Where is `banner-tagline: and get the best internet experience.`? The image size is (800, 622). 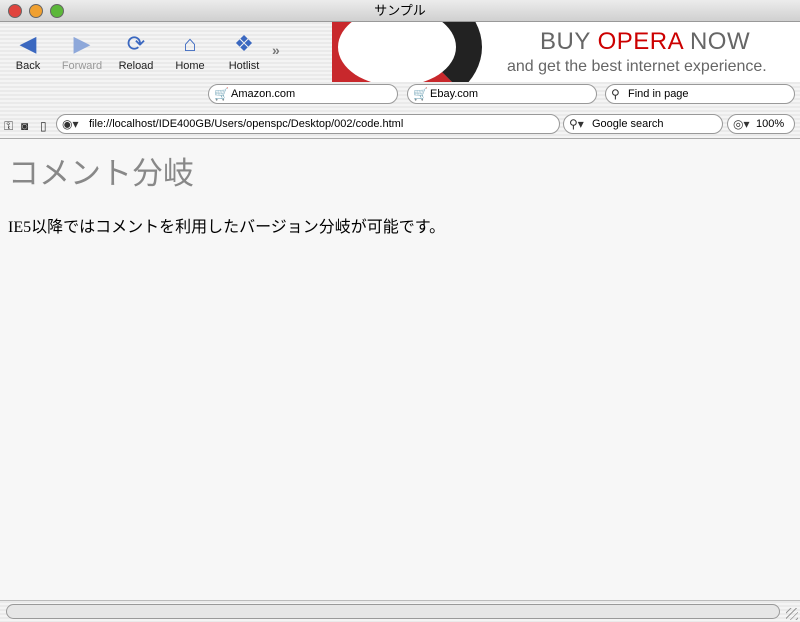 banner-tagline: and get the best internet experience. is located at coordinates (637, 66).